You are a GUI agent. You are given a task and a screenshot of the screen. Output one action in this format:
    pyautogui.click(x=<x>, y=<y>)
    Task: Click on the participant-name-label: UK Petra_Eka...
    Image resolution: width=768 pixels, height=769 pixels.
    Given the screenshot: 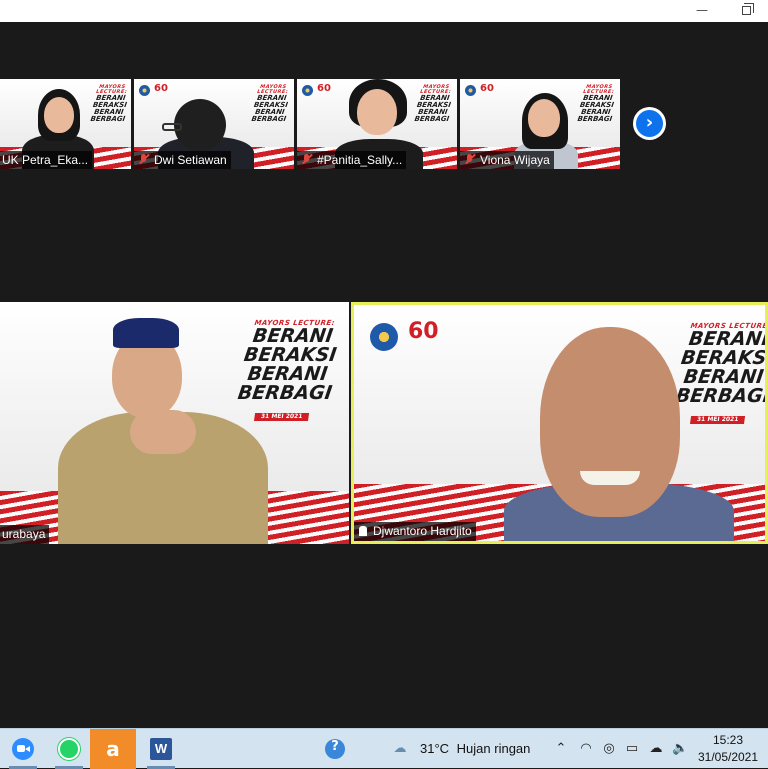 What is the action you would take?
    pyautogui.click(x=46, y=160)
    